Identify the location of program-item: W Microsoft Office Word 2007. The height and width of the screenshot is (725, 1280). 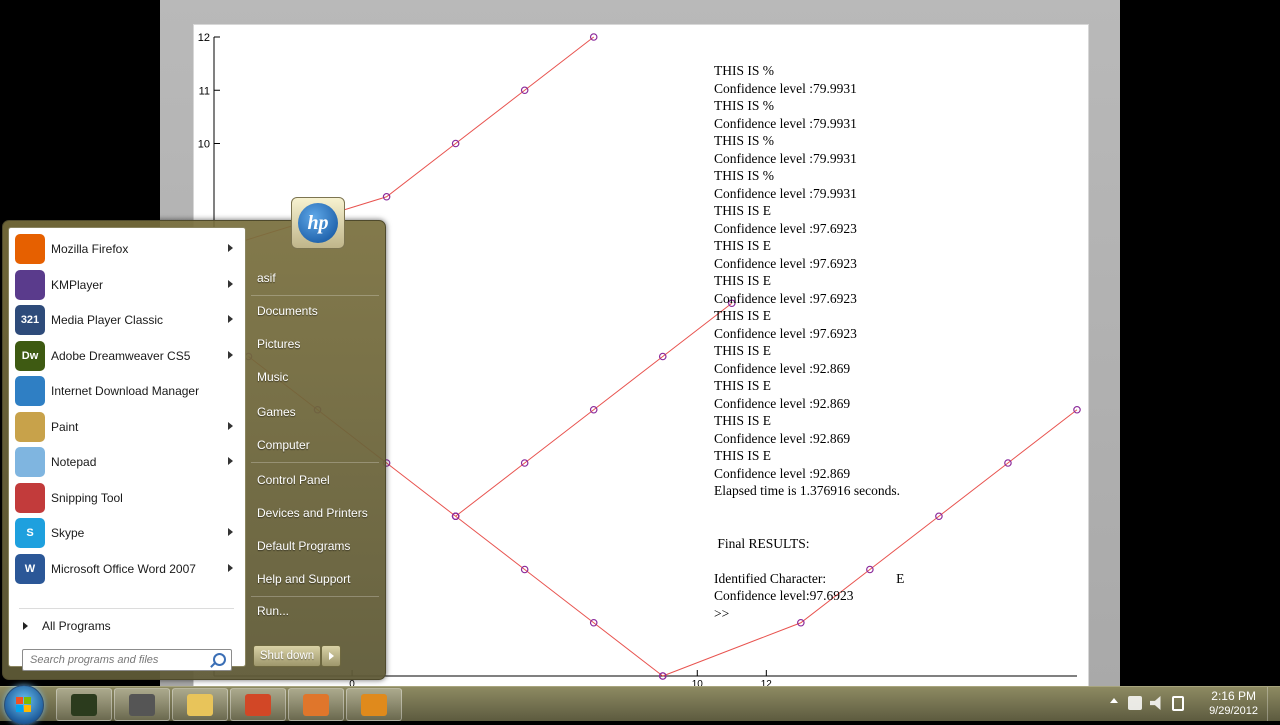
(127, 569).